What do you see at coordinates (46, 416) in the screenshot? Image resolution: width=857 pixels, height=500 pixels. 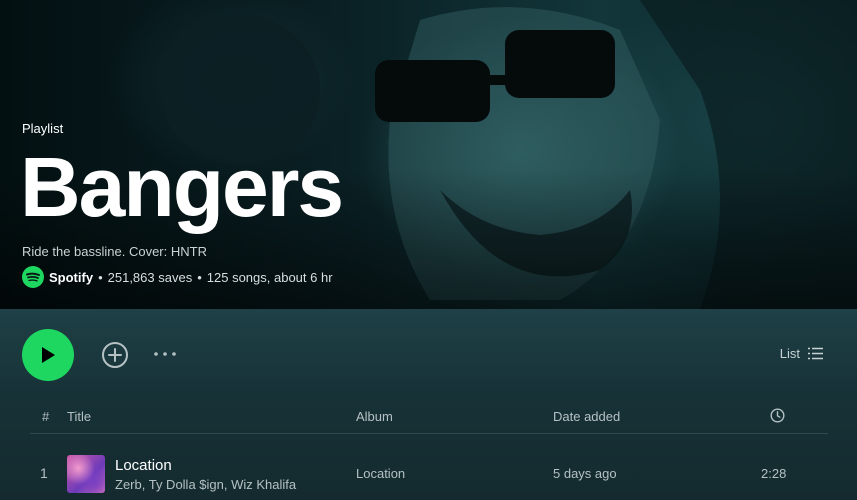 I see `column-index-header: #` at bounding box center [46, 416].